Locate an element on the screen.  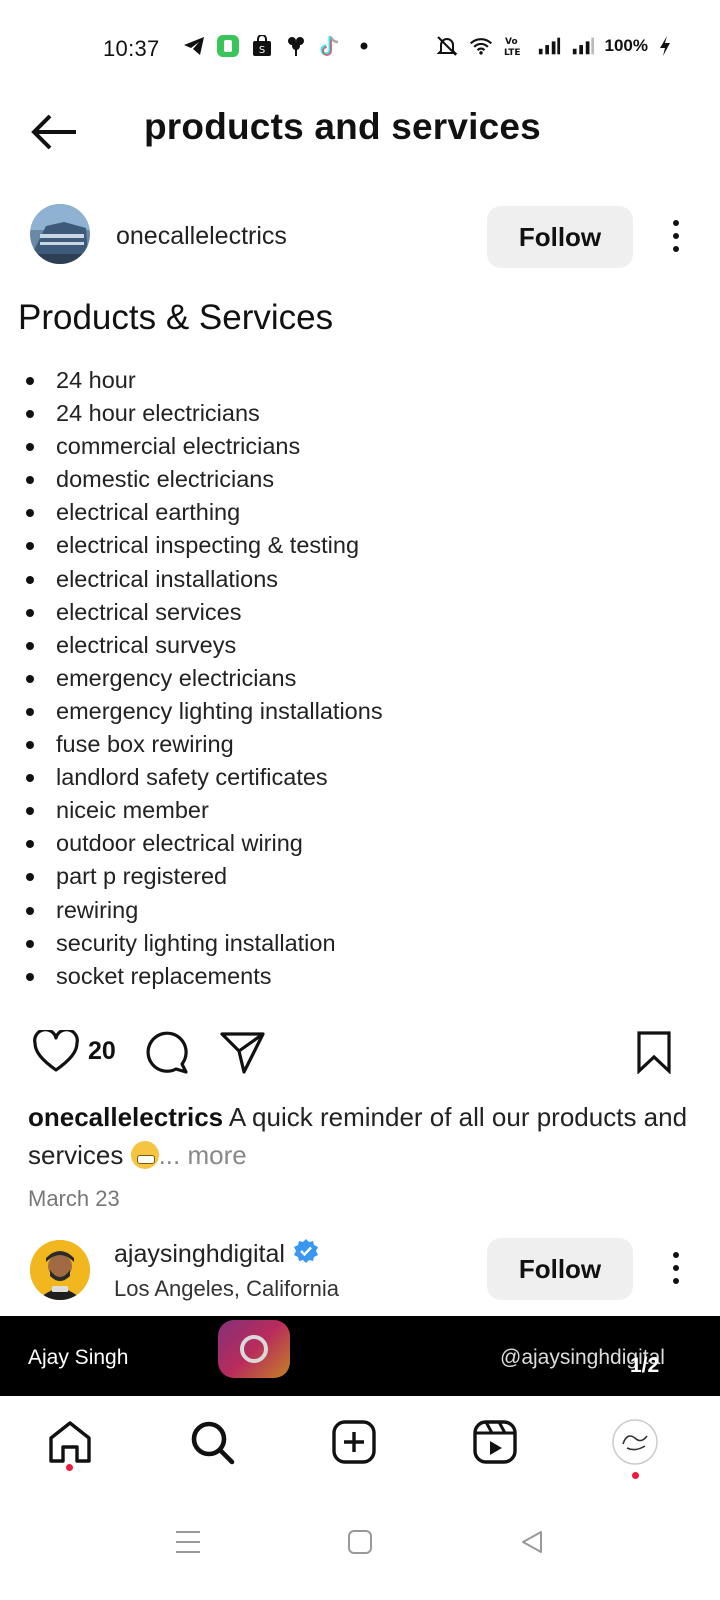
svg-text: LTE is located at coordinates (512, 52).